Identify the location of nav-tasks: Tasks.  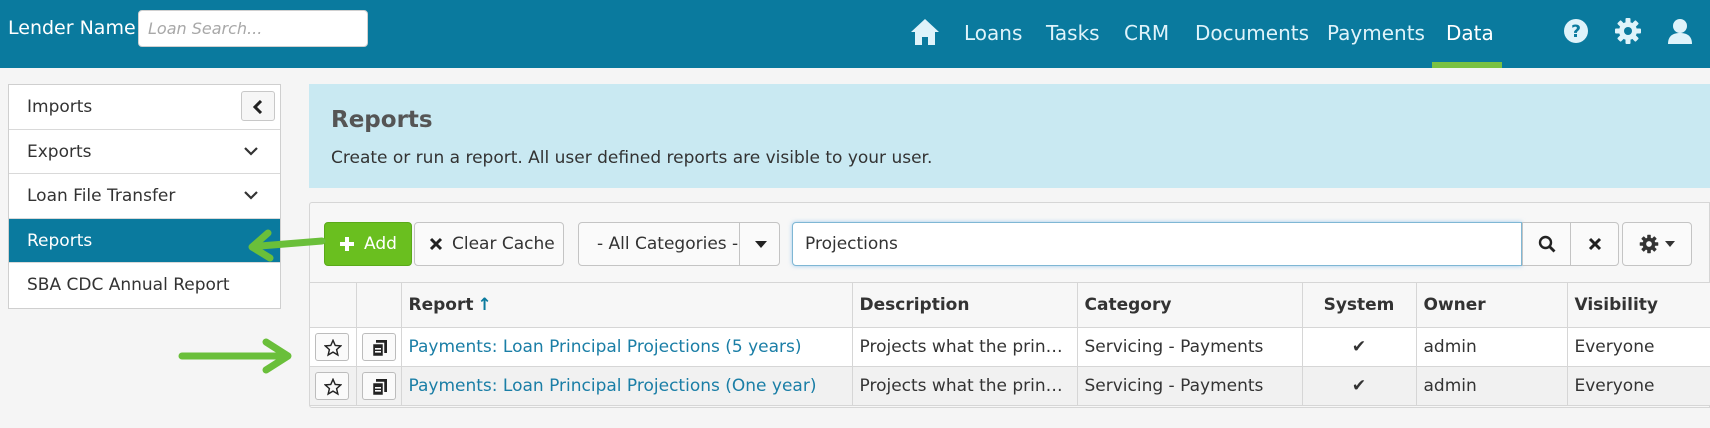
(1073, 33).